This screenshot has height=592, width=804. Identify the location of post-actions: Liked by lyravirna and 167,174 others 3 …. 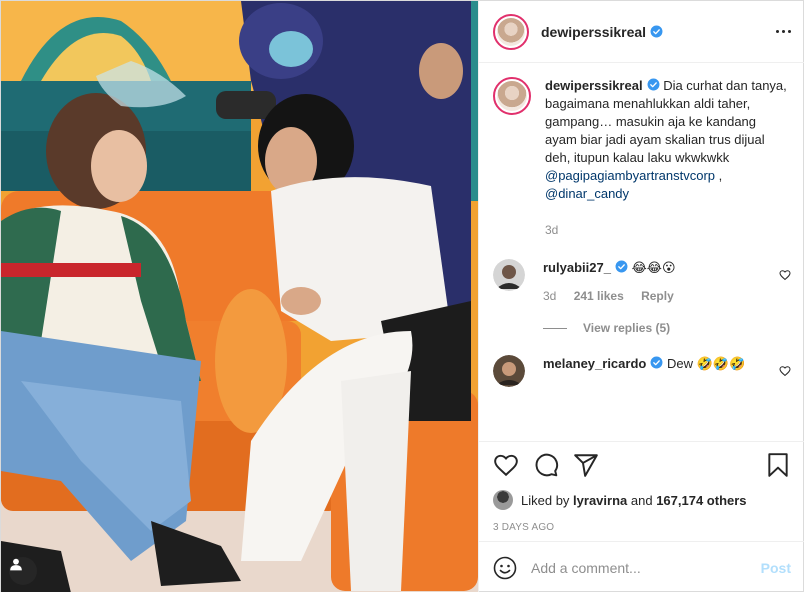
(641, 491).